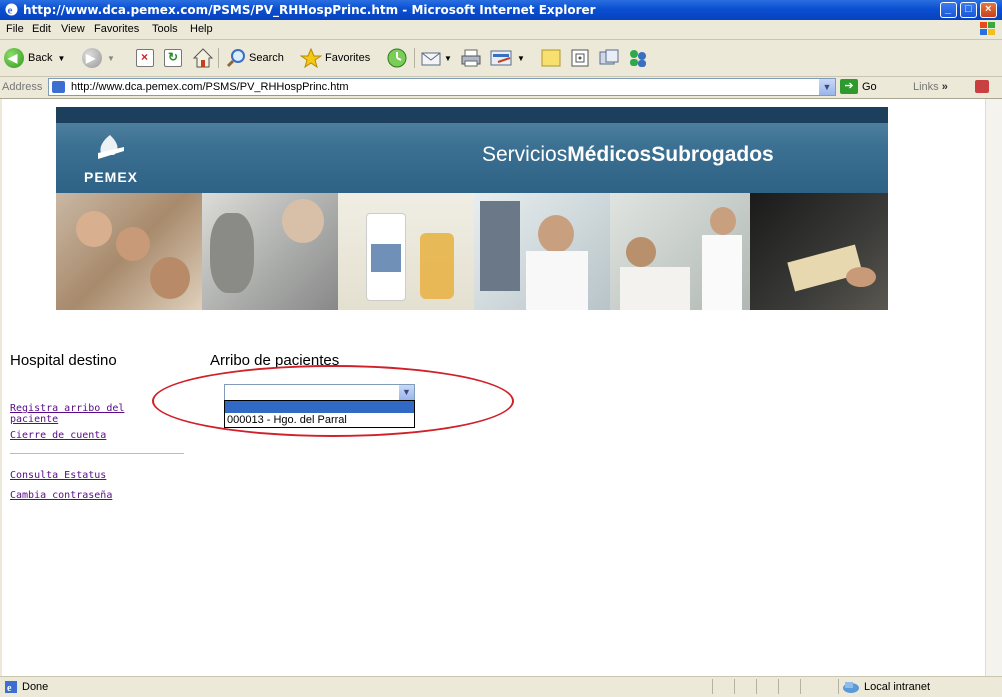 The height and width of the screenshot is (697, 1002). What do you see at coordinates (501, 686) in the screenshot?
I see `status-bar: e Done Local intranet` at bounding box center [501, 686].